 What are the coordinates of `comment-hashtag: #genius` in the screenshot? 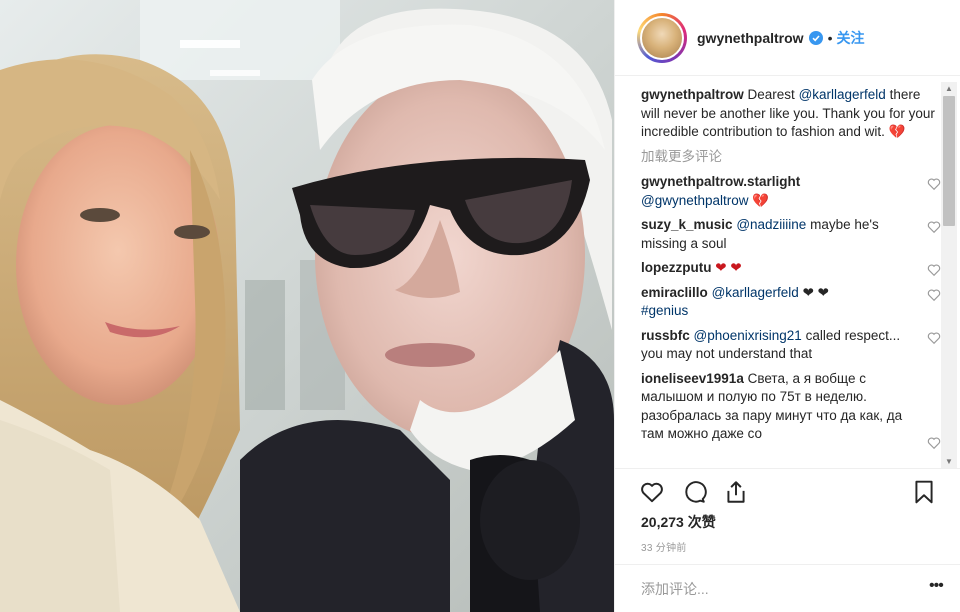 It's located at (664, 310).